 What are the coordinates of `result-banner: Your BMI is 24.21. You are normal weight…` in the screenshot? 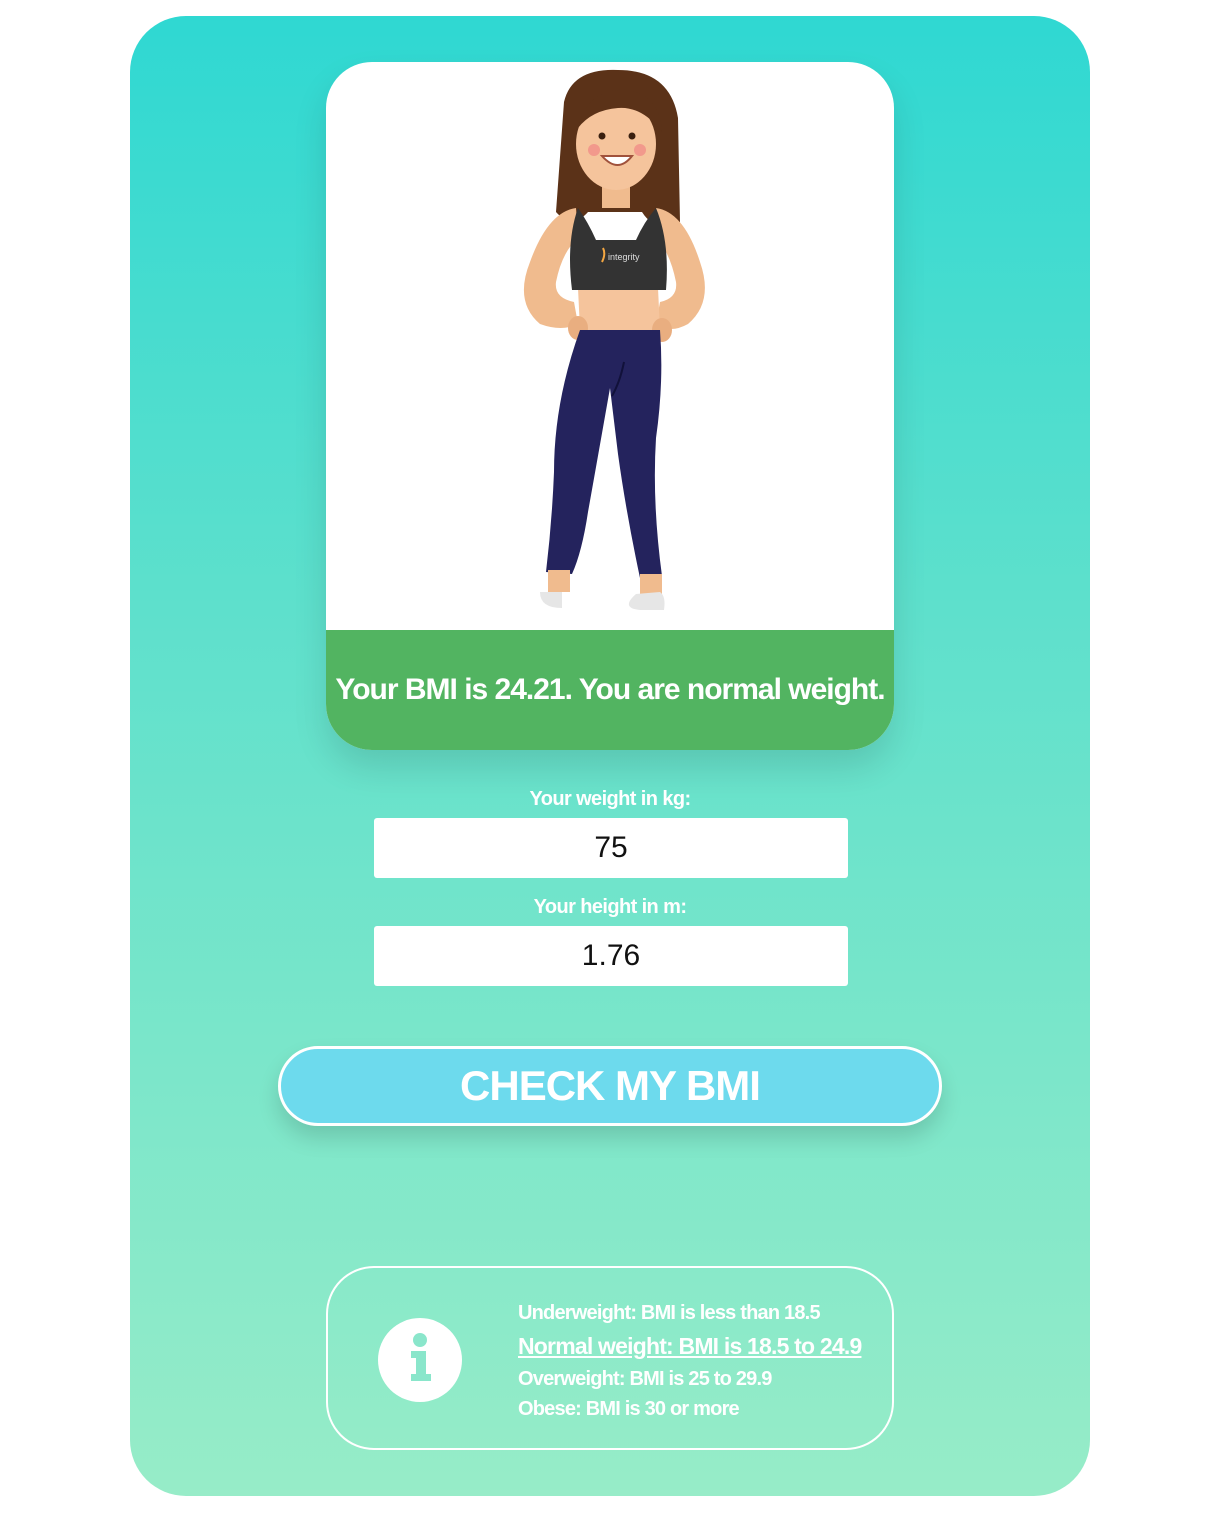 It's located at (610, 690).